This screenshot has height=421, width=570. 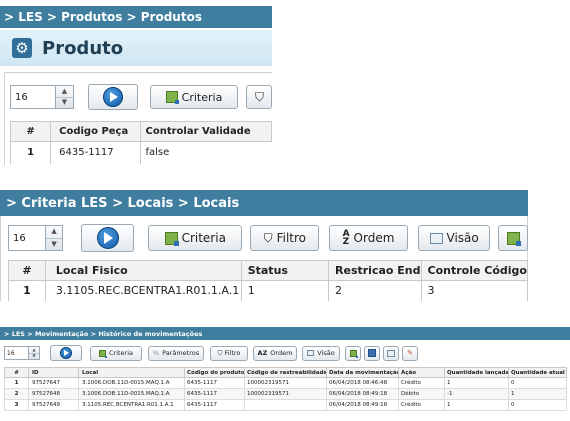 I want to click on print-button, so click(x=391, y=353).